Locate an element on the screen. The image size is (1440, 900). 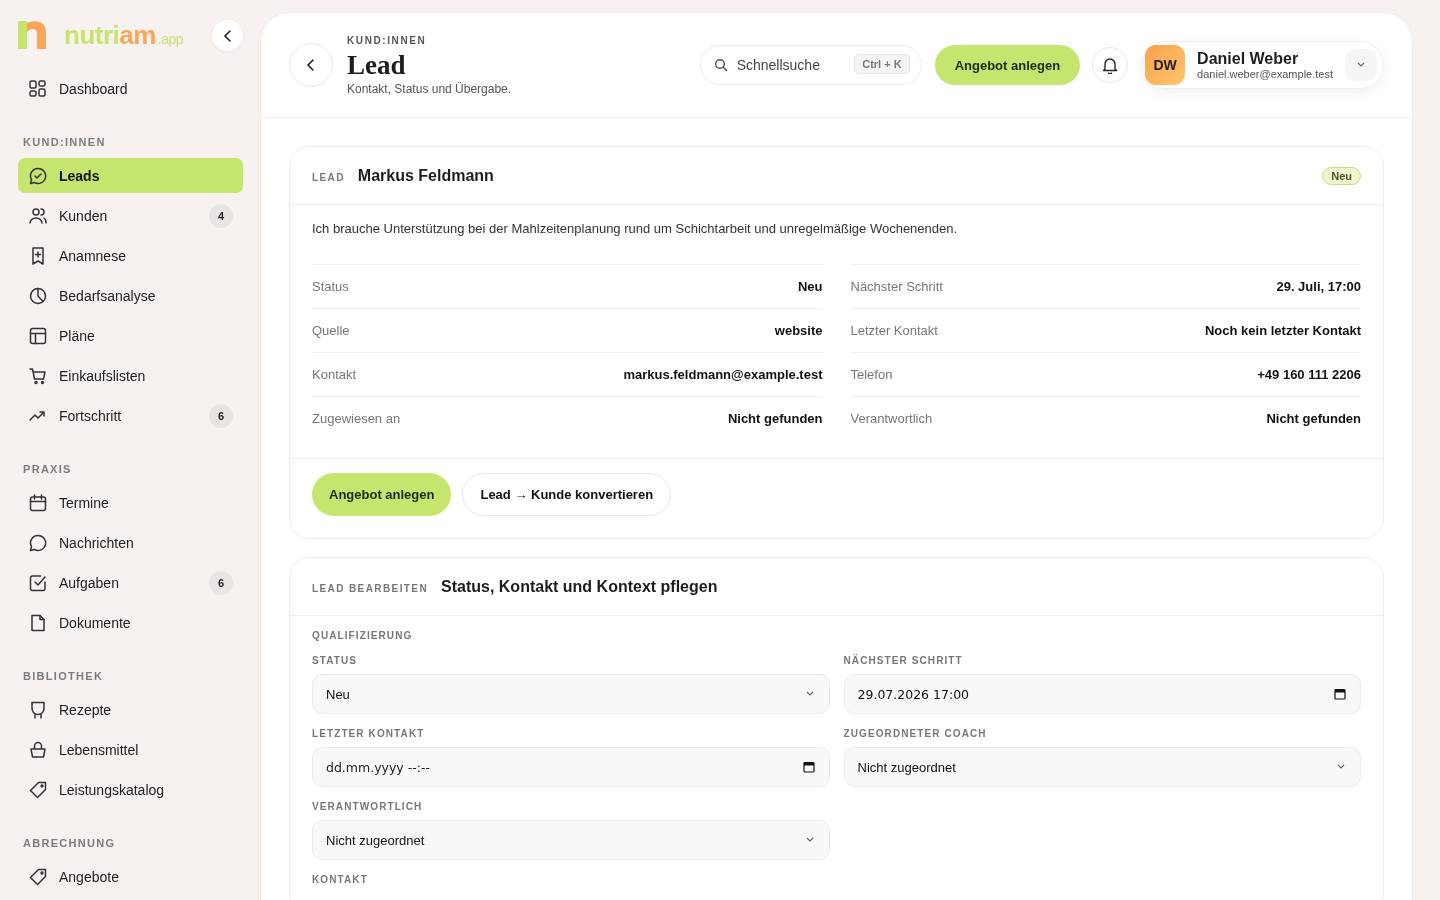
count-badge: 4 is located at coordinates (221, 215).